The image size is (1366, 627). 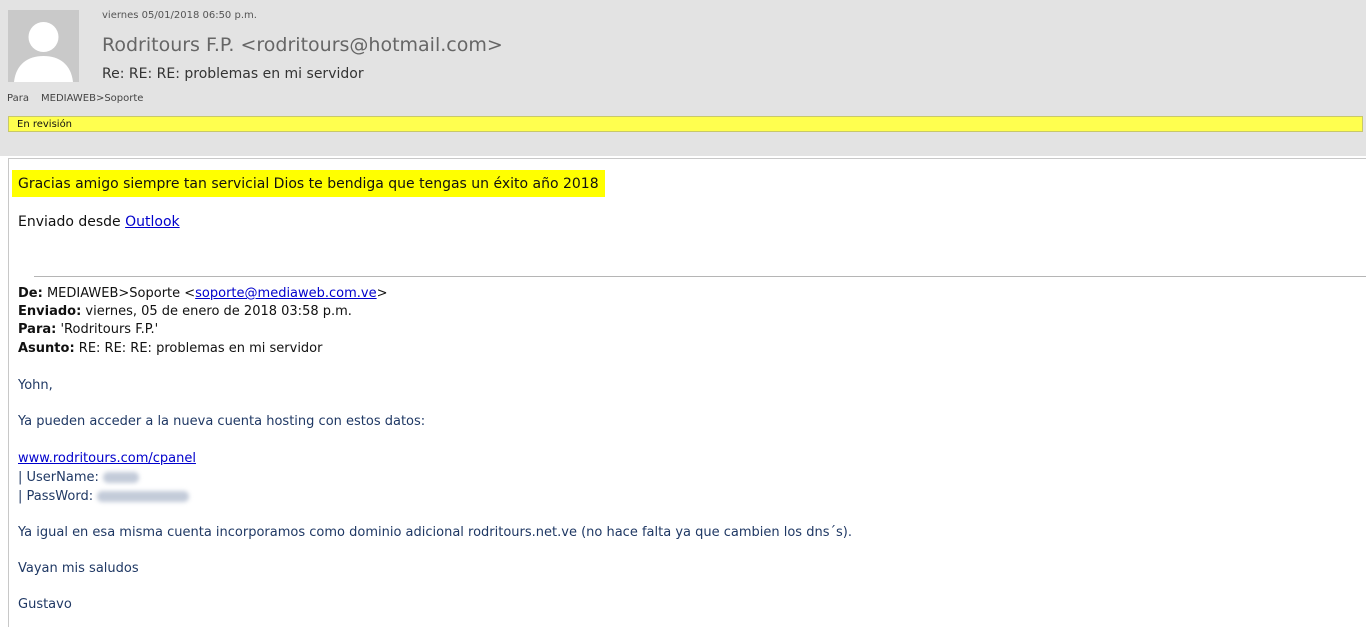 I want to click on password-line: | PassWord:, so click(x=104, y=496).